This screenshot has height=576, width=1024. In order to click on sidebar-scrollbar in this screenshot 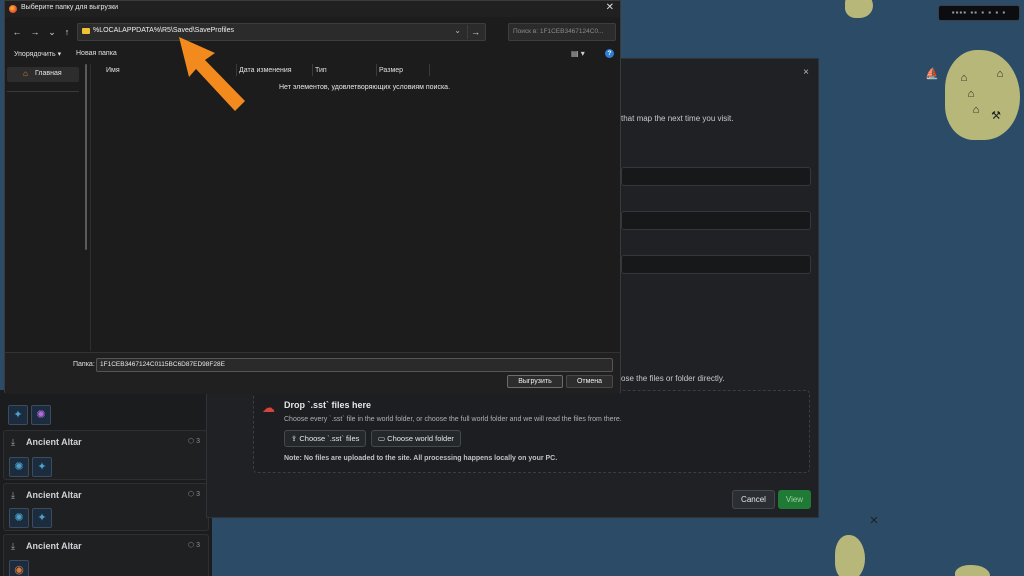, I will do `click(86, 157)`.